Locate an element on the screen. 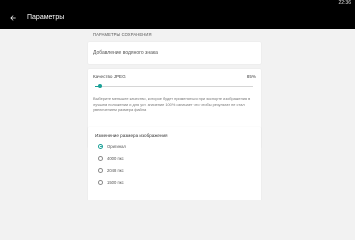  radio-option-original: Оригинал is located at coordinates (112, 146).